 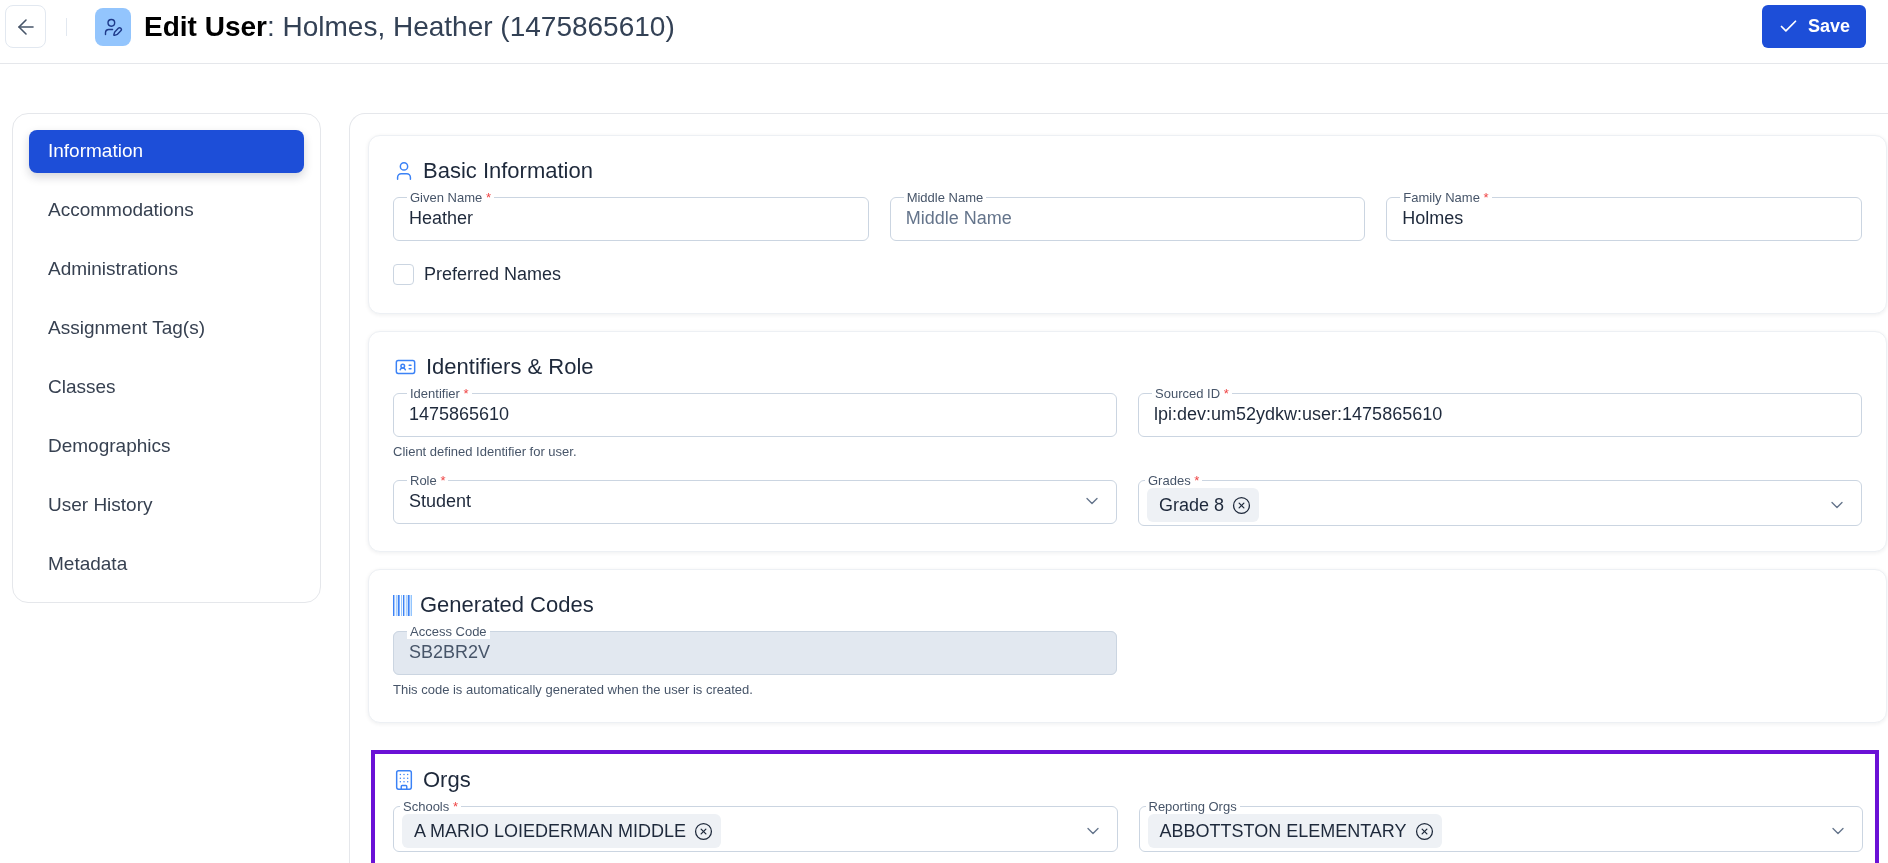 I want to click on checkbox, so click(x=403, y=274).